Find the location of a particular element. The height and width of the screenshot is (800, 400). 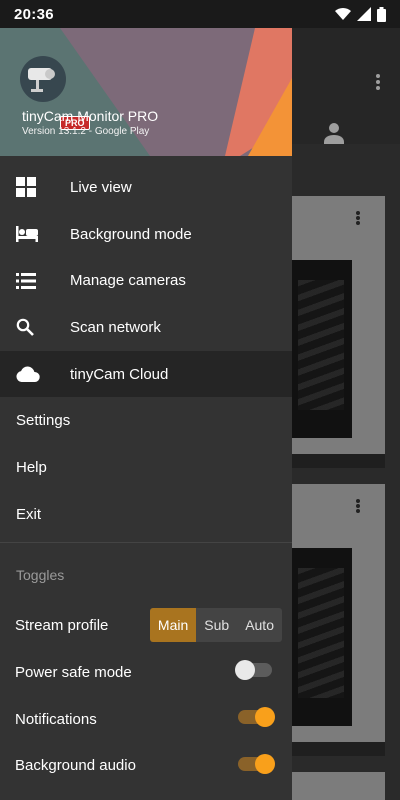

menu-item-manage-cameras: Manage cameras is located at coordinates (146, 280).